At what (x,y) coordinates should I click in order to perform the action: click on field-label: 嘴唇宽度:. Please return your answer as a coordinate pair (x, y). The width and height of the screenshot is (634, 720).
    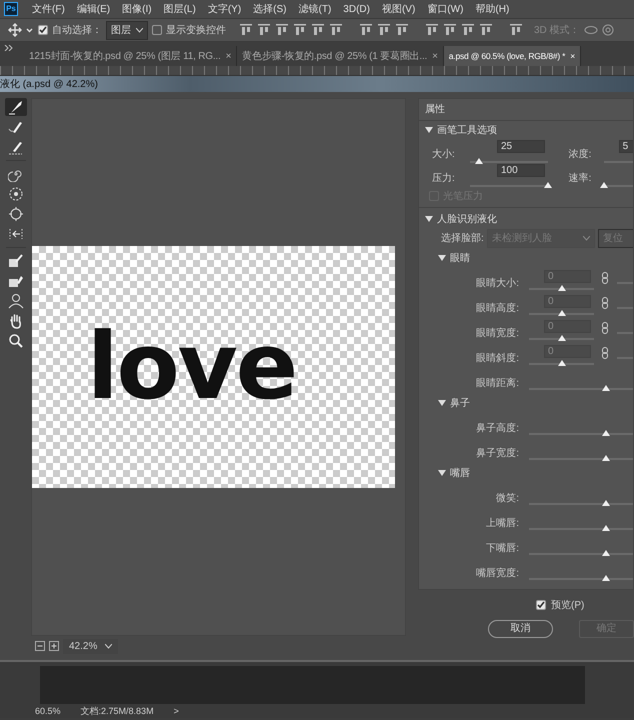
    Looking at the image, I should click on (497, 573).